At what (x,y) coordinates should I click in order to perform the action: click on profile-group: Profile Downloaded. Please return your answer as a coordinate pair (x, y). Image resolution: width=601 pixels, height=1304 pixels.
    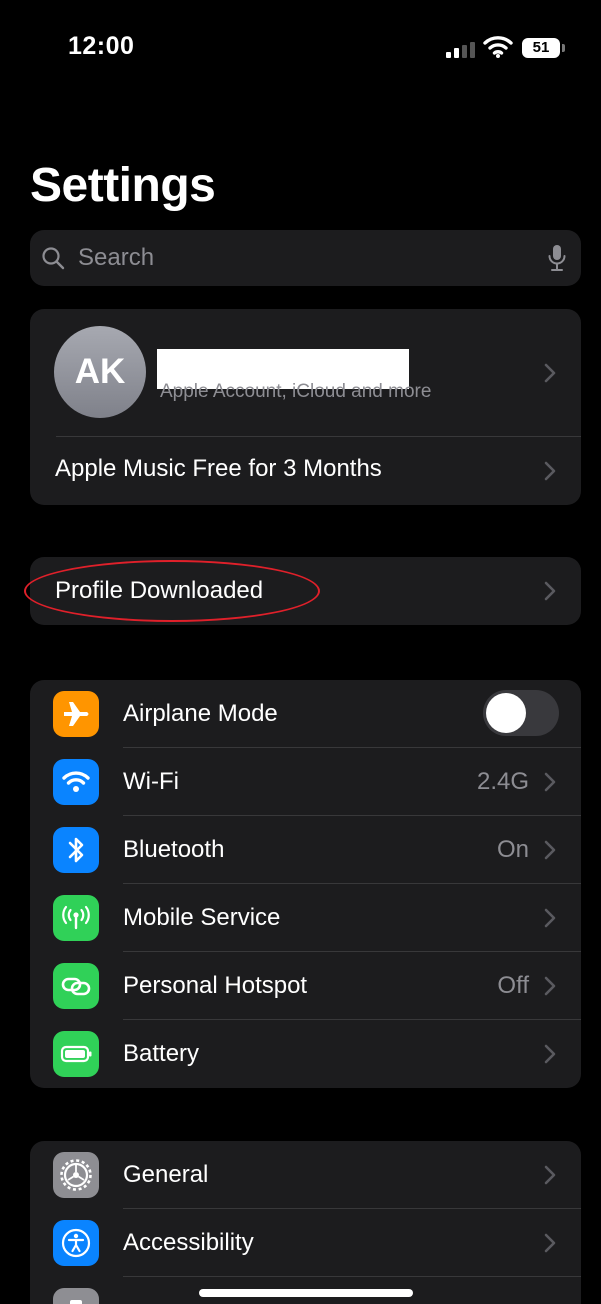
    Looking at the image, I should click on (305, 591).